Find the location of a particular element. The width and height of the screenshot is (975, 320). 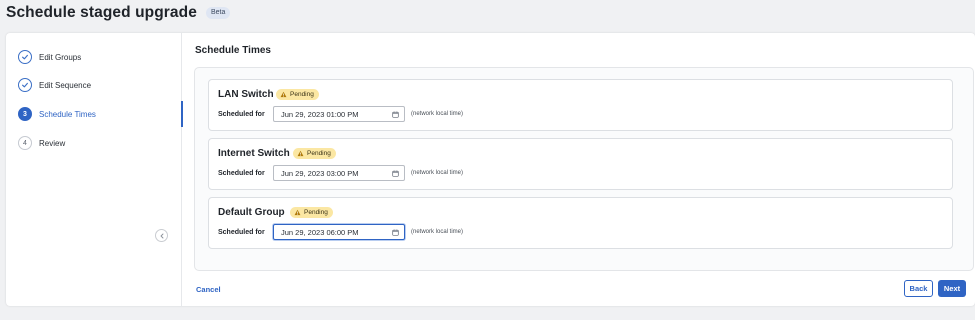

page-header: Schedule staged upgrade Beta is located at coordinates (118, 13).